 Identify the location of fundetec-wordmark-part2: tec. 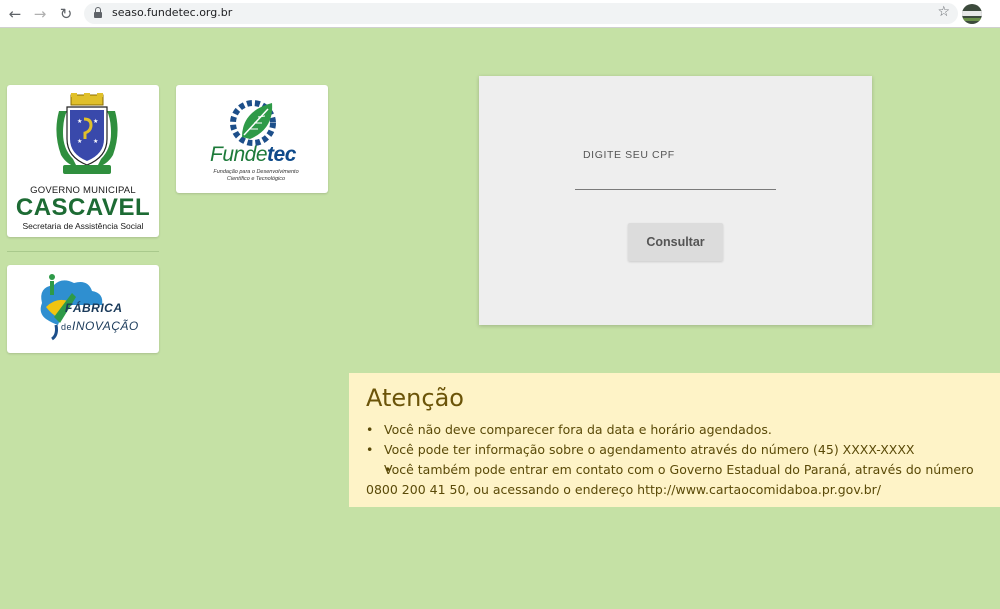
(281, 154).